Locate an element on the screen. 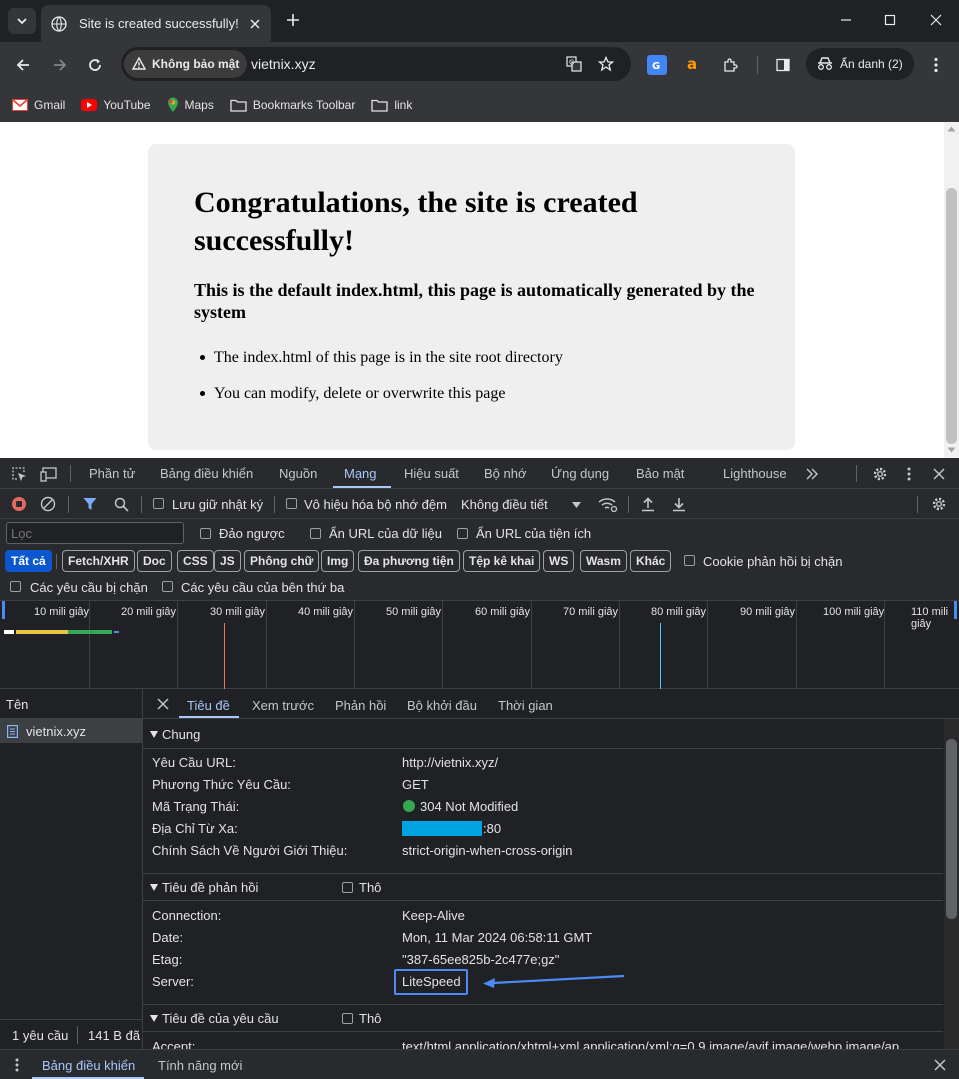 This screenshot has height=1079, width=959. bookmark-folder-toolbar: Bookmarks Toolbar is located at coordinates (292, 105).